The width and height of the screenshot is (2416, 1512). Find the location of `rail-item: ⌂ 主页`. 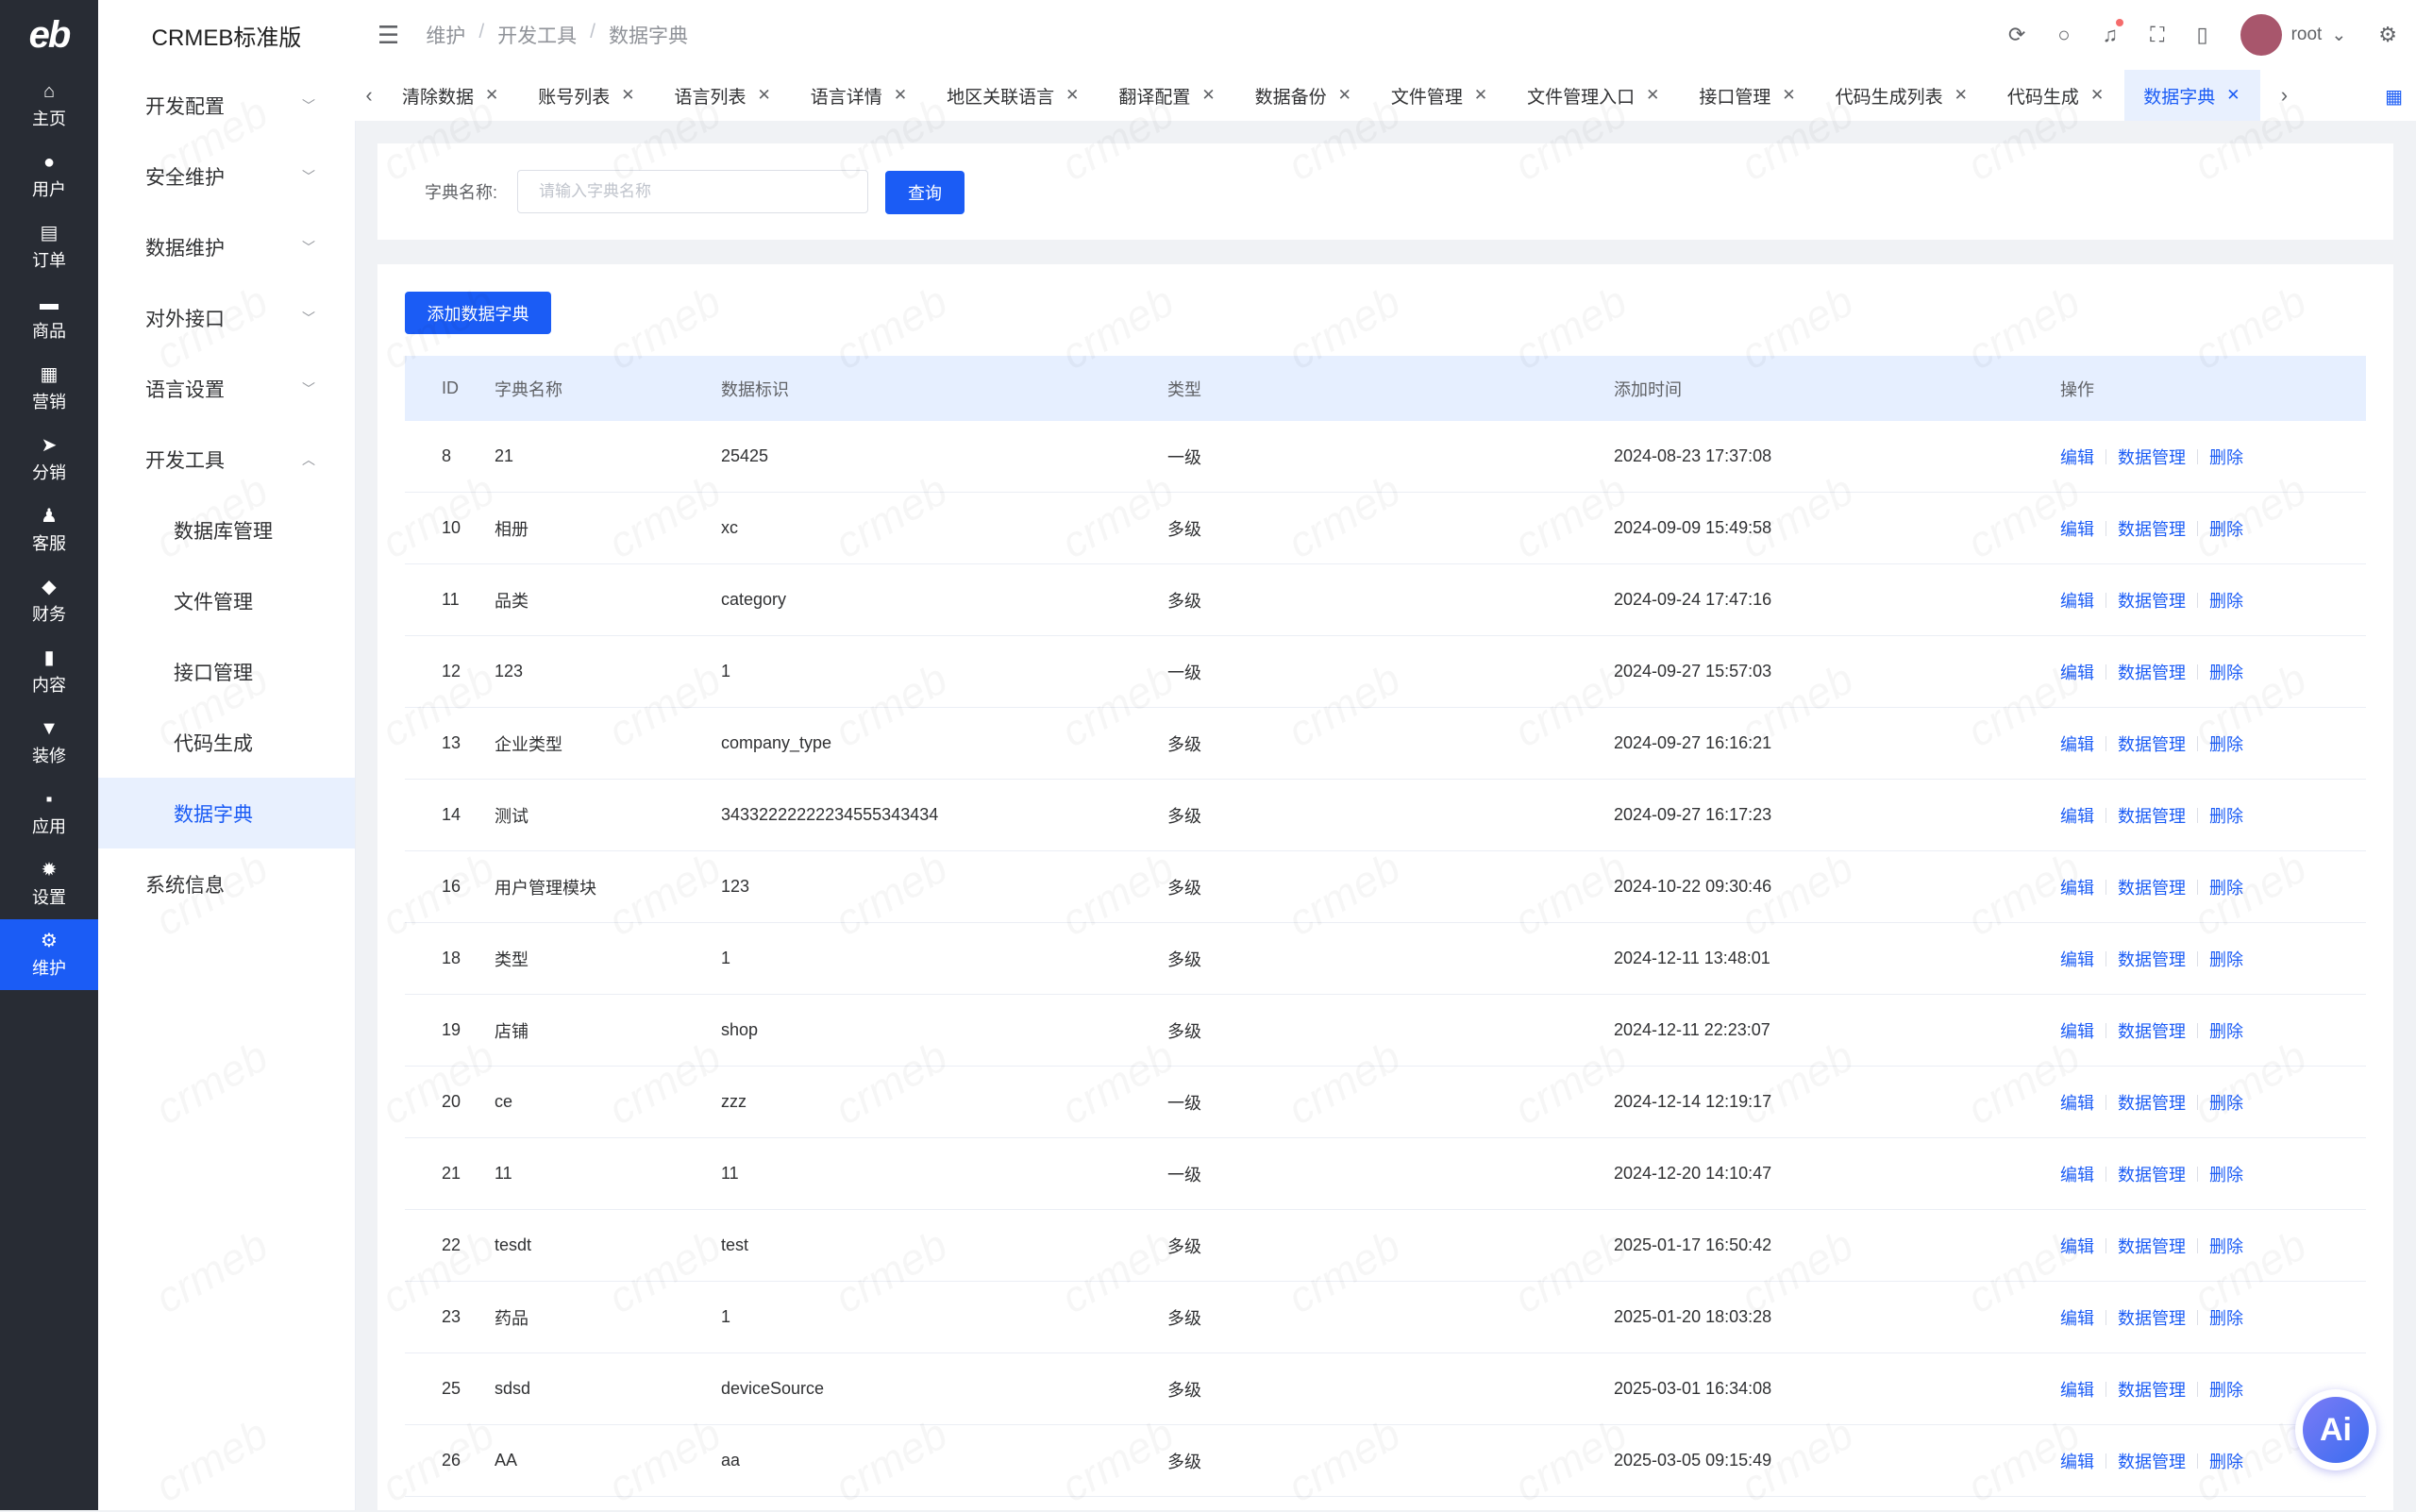

rail-item: ⌂ 主页 is located at coordinates (49, 105).